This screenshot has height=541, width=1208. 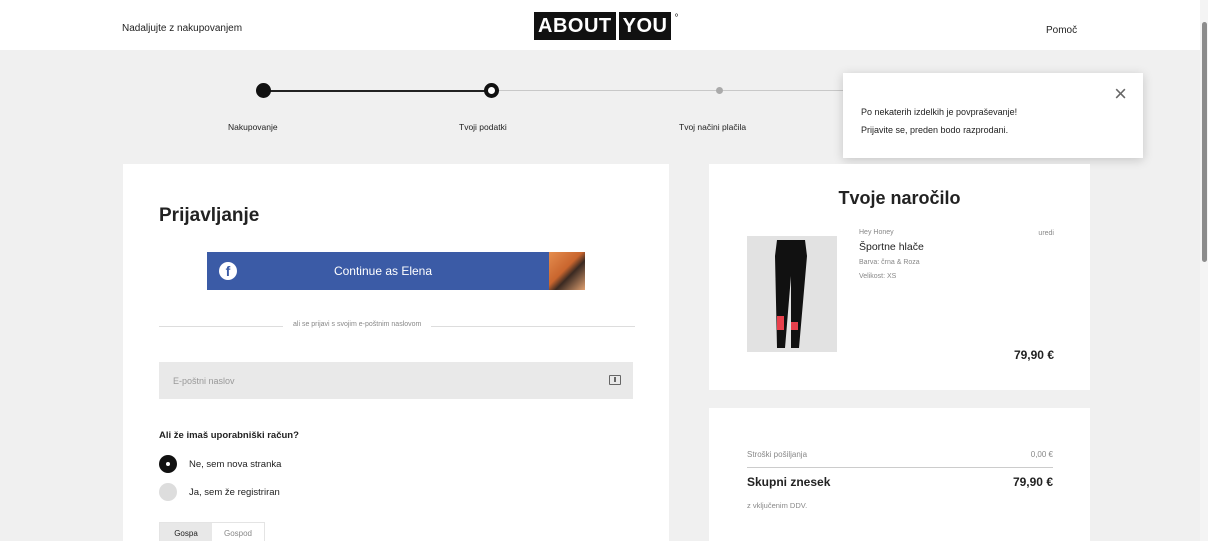 What do you see at coordinates (168, 492) in the screenshot?
I see `radio-unselected-icon` at bounding box center [168, 492].